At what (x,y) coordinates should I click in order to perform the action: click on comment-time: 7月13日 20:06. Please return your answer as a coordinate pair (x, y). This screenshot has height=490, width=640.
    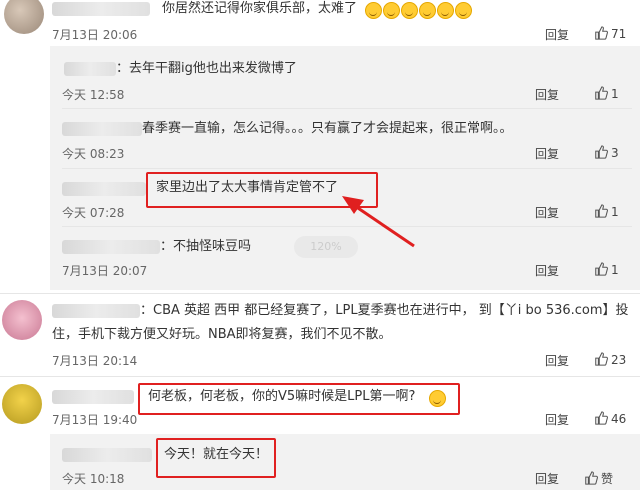
    Looking at the image, I should click on (95, 35).